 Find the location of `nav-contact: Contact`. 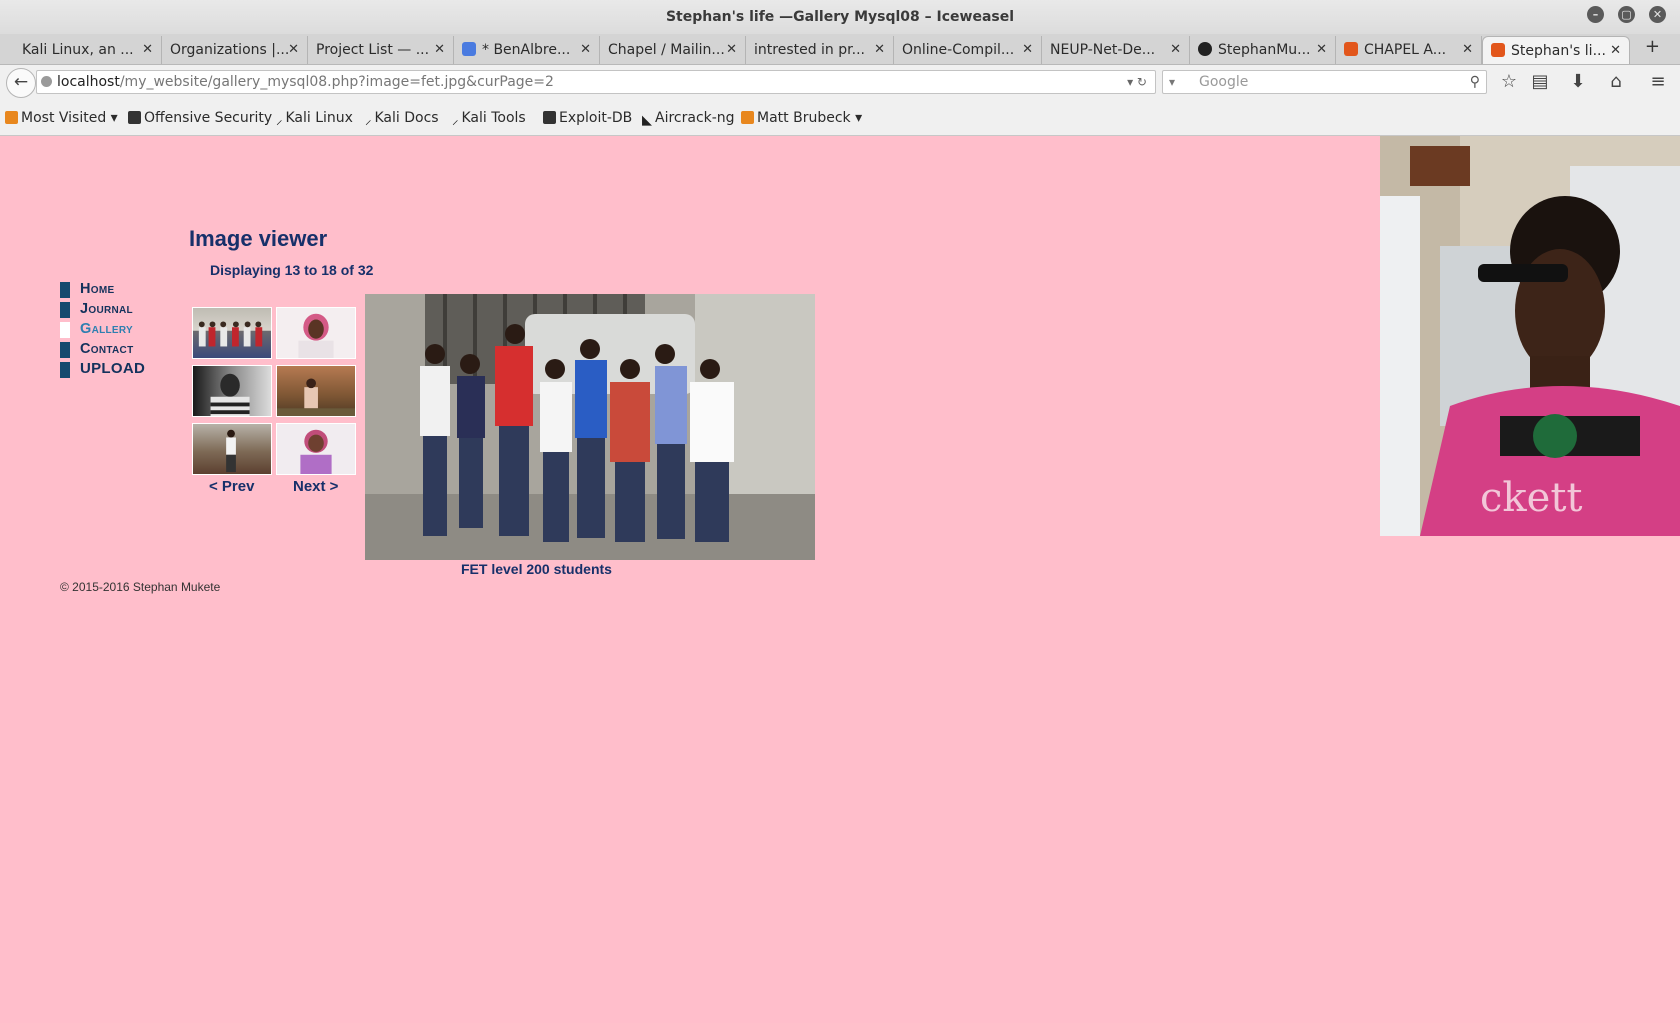

nav-contact: Contact is located at coordinates (102, 349).